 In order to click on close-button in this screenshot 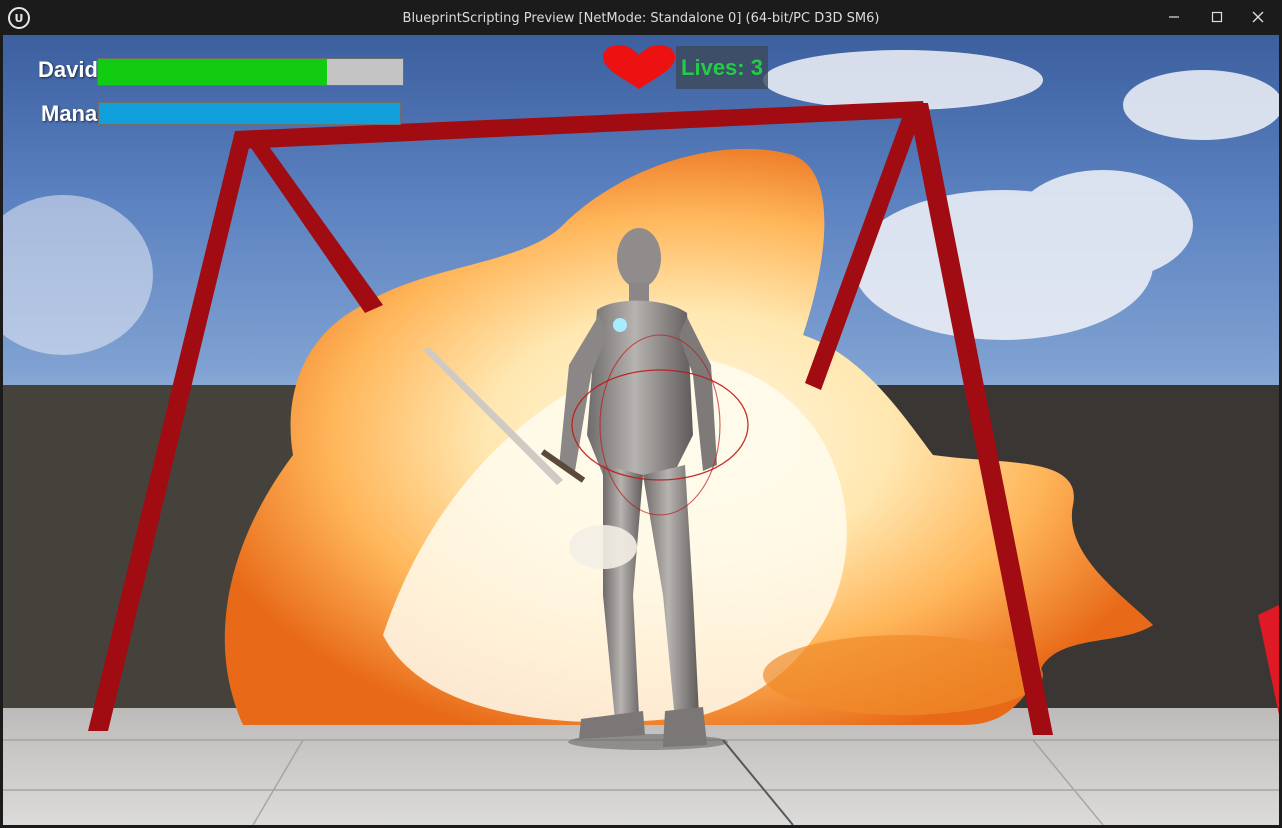, I will do `click(1258, 16)`.